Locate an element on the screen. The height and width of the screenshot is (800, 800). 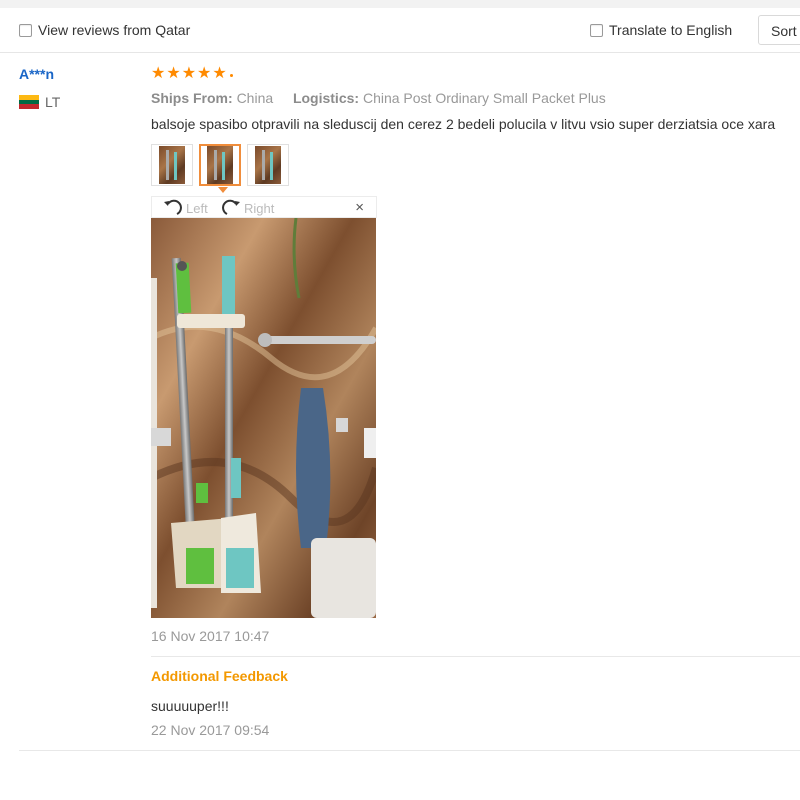
rotate-right-button: Right is located at coordinates (247, 208).